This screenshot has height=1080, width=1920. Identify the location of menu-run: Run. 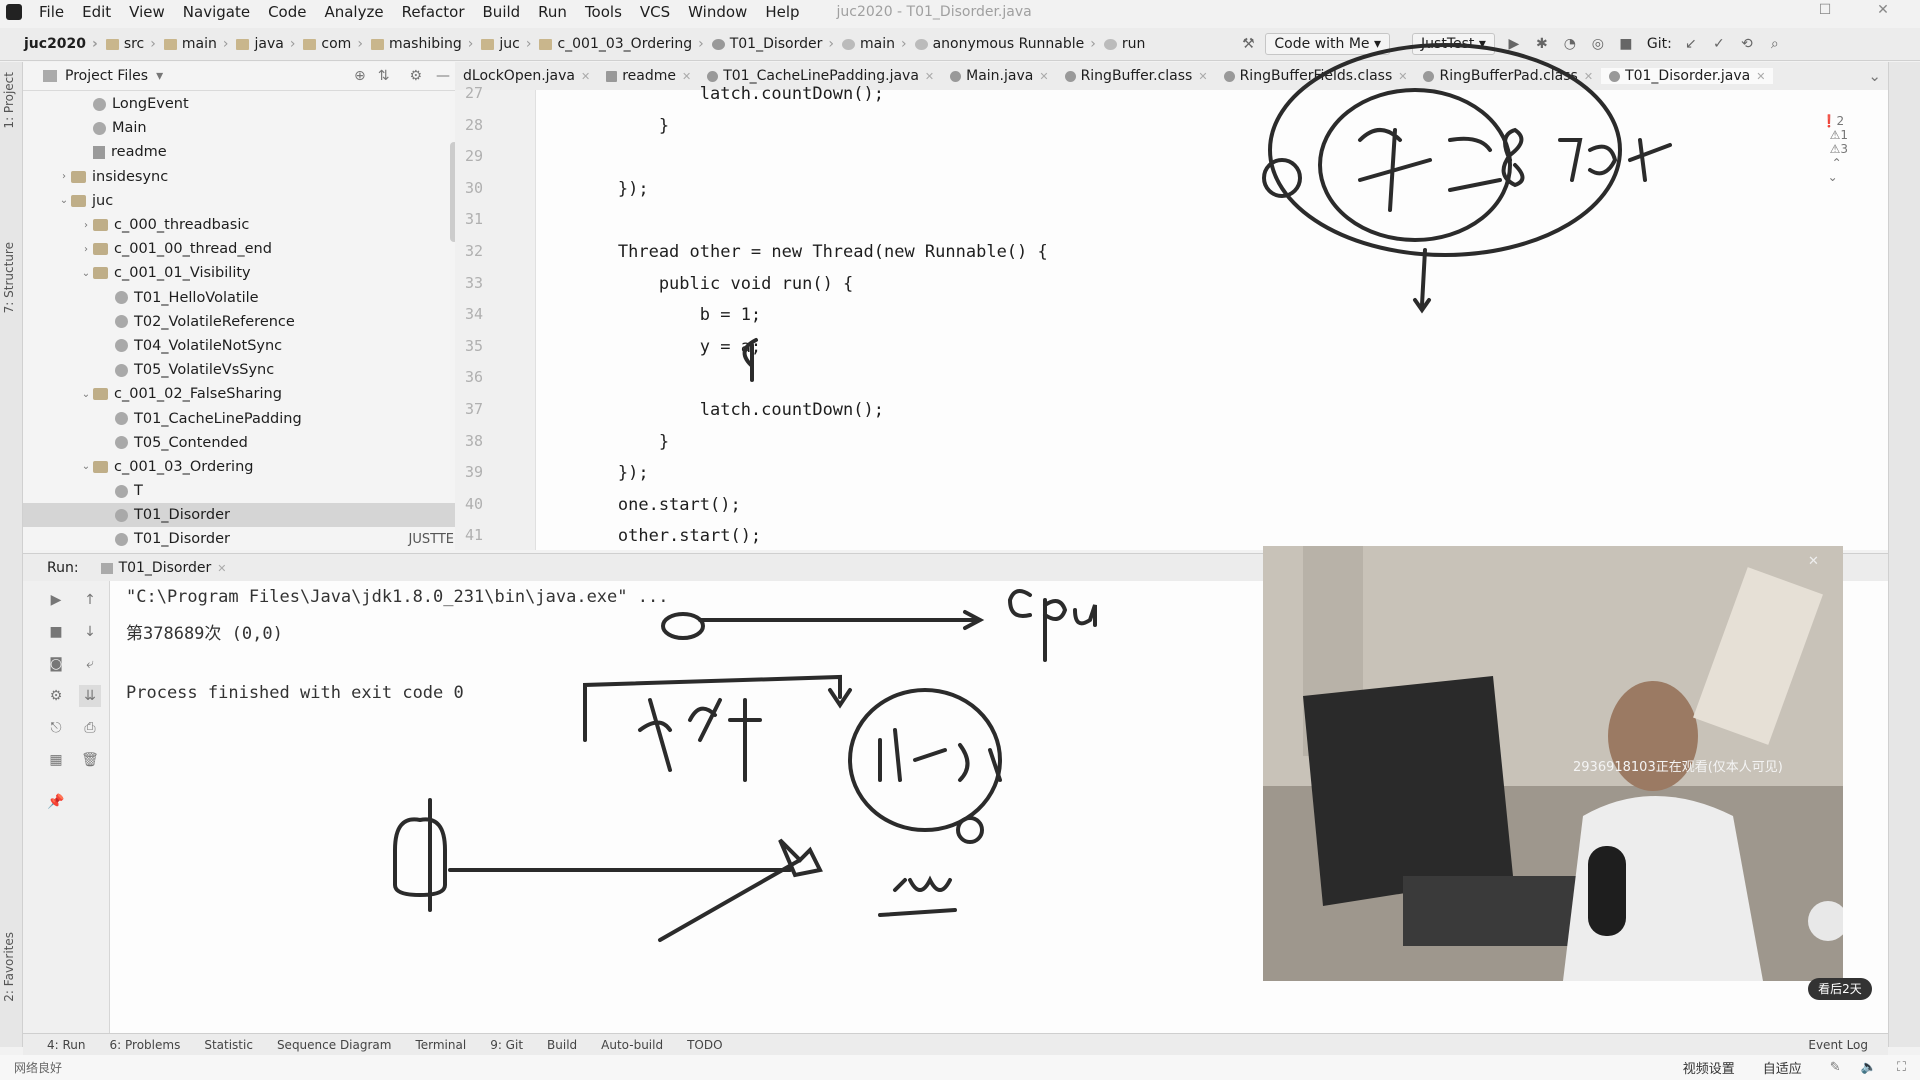
(552, 12).